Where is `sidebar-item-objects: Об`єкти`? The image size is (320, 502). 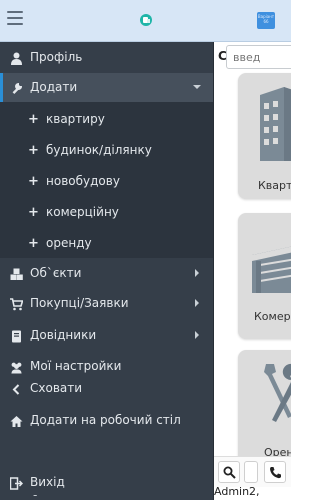
sidebar-item-objects: Об`єкти is located at coordinates (106, 274).